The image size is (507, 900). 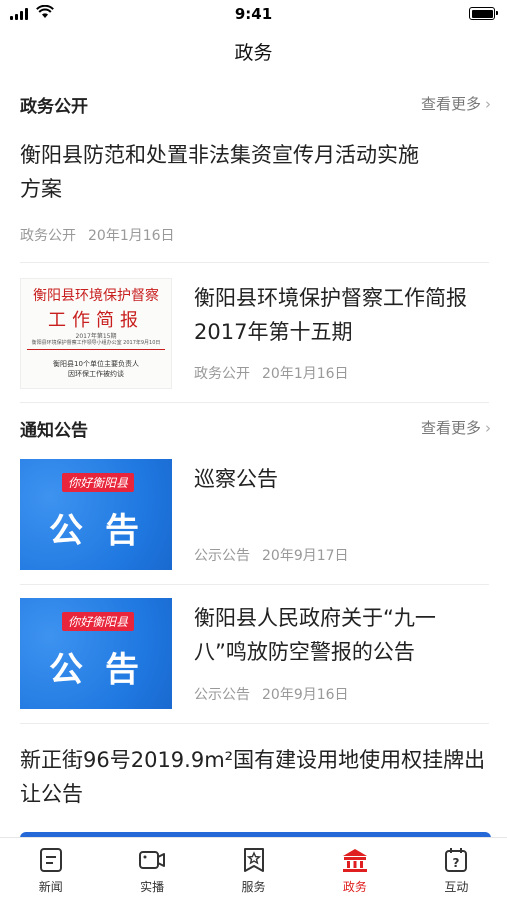 What do you see at coordinates (305, 695) in the screenshot?
I see `article-date: 20年9月16日` at bounding box center [305, 695].